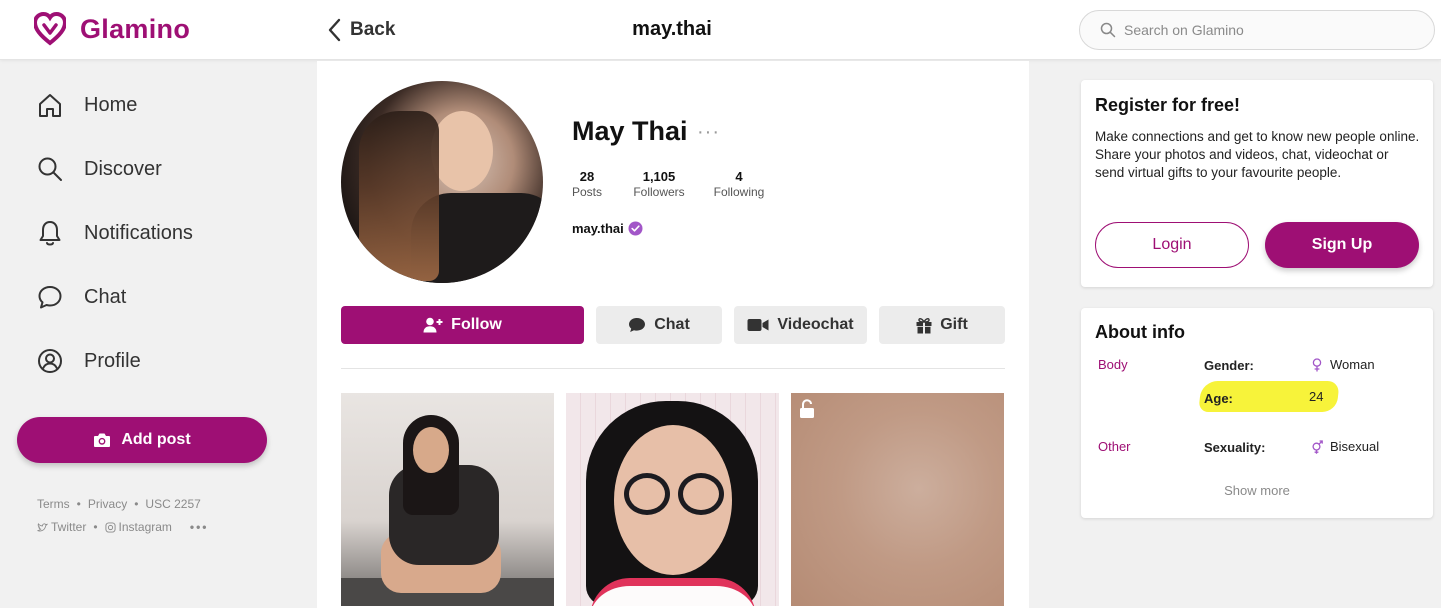 Image resolution: width=1441 pixels, height=608 pixels. I want to click on gender-text: Woman, so click(1352, 364).